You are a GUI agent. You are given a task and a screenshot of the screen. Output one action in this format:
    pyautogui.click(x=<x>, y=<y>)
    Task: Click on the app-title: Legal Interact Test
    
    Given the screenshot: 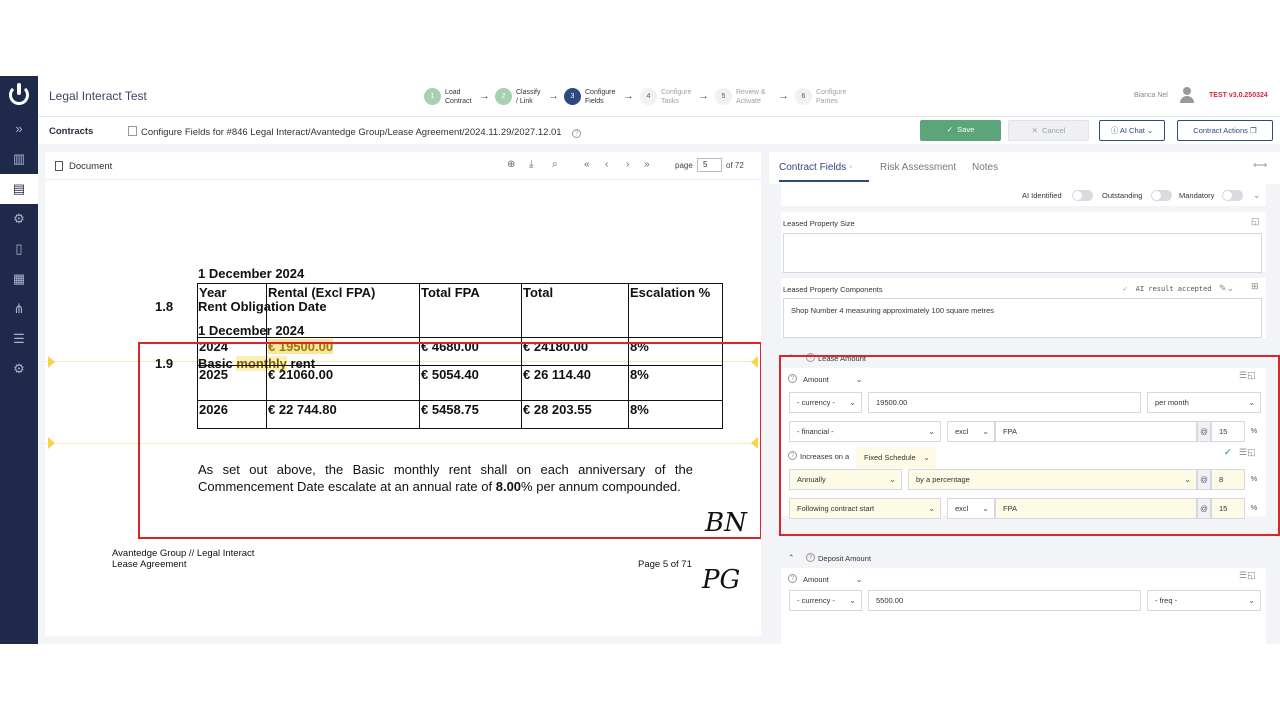 What is the action you would take?
    pyautogui.click(x=98, y=96)
    